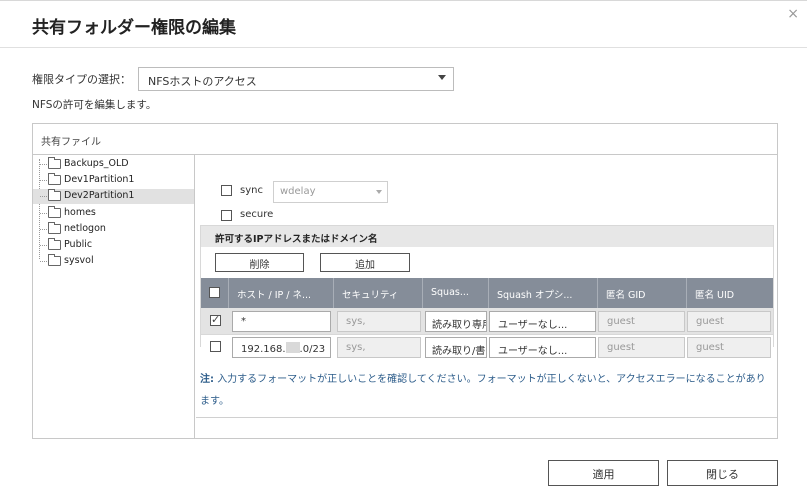 Image resolution: width=807 pixels, height=503 pixels. Describe the element at coordinates (99, 179) in the screenshot. I see `tree-item-label: Dev1Partition1` at that location.